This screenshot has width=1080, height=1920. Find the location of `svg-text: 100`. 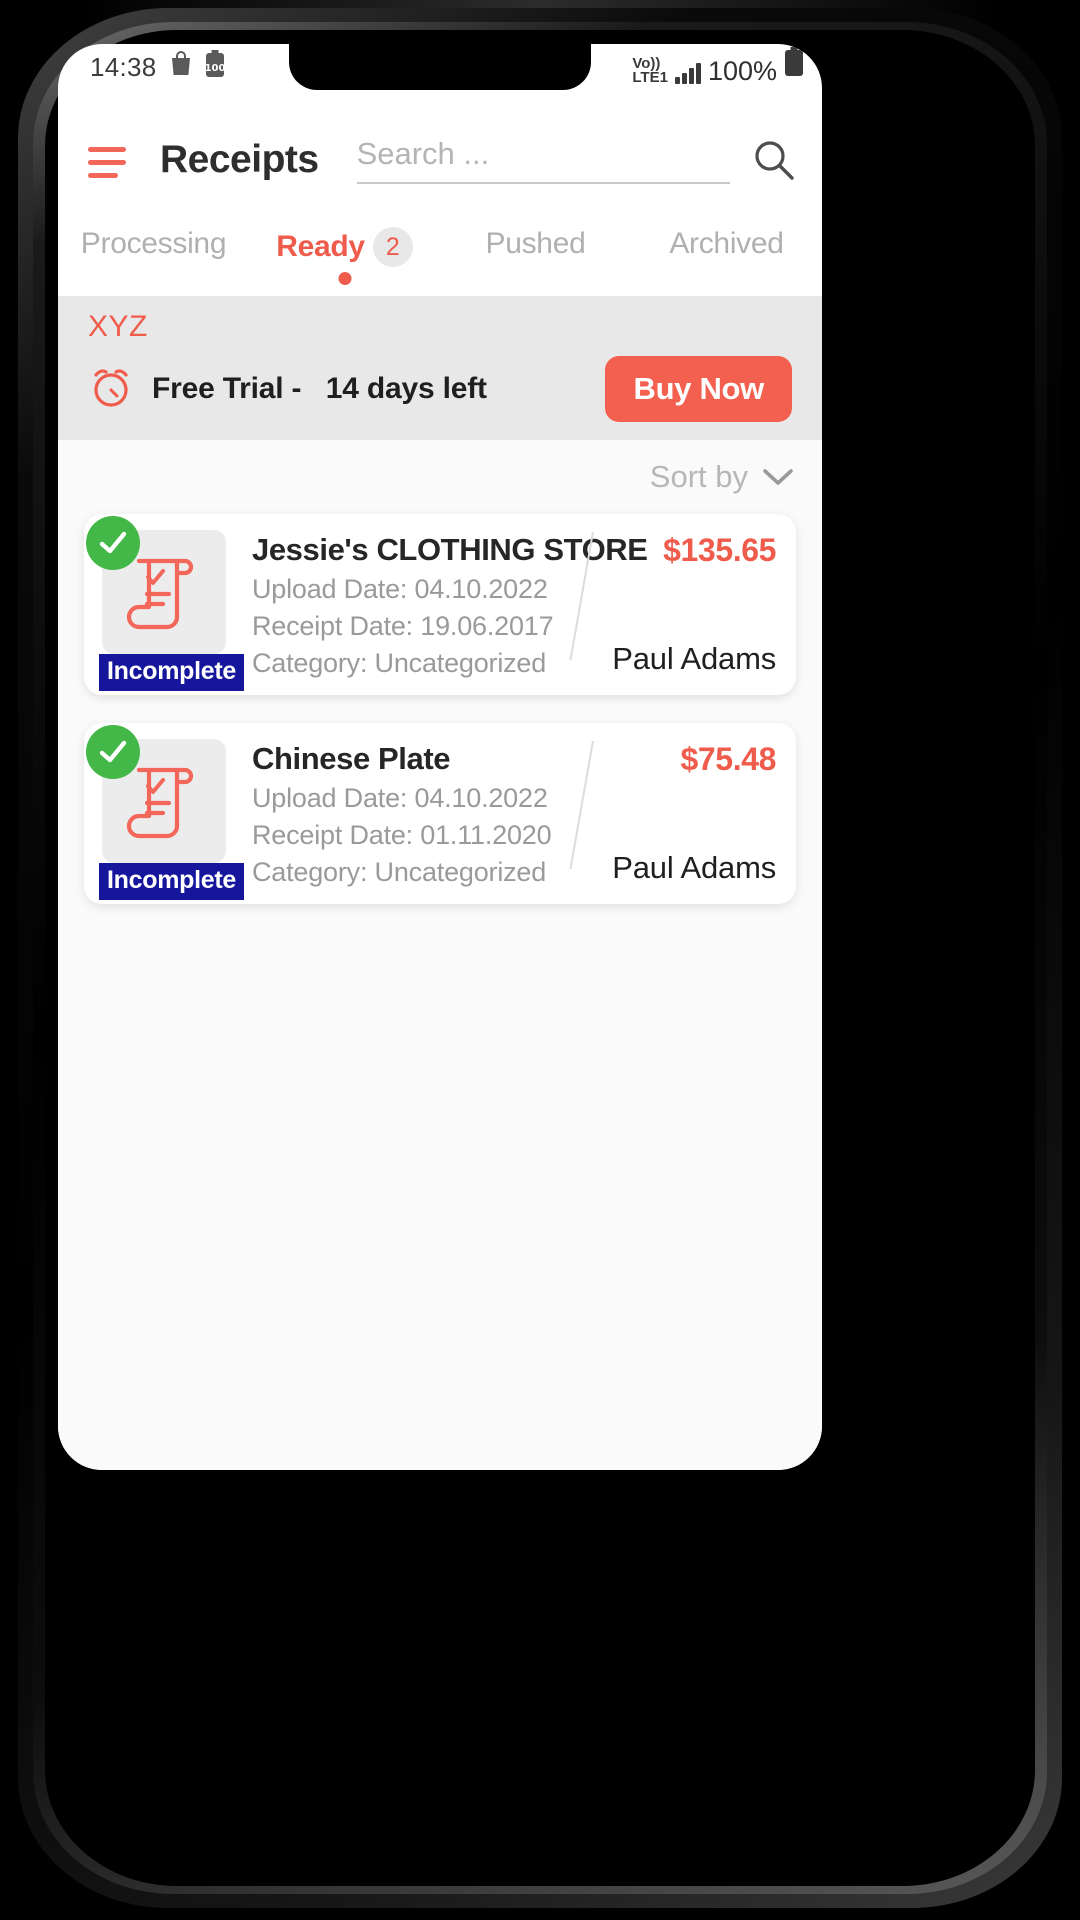

svg-text: 100 is located at coordinates (215, 68).